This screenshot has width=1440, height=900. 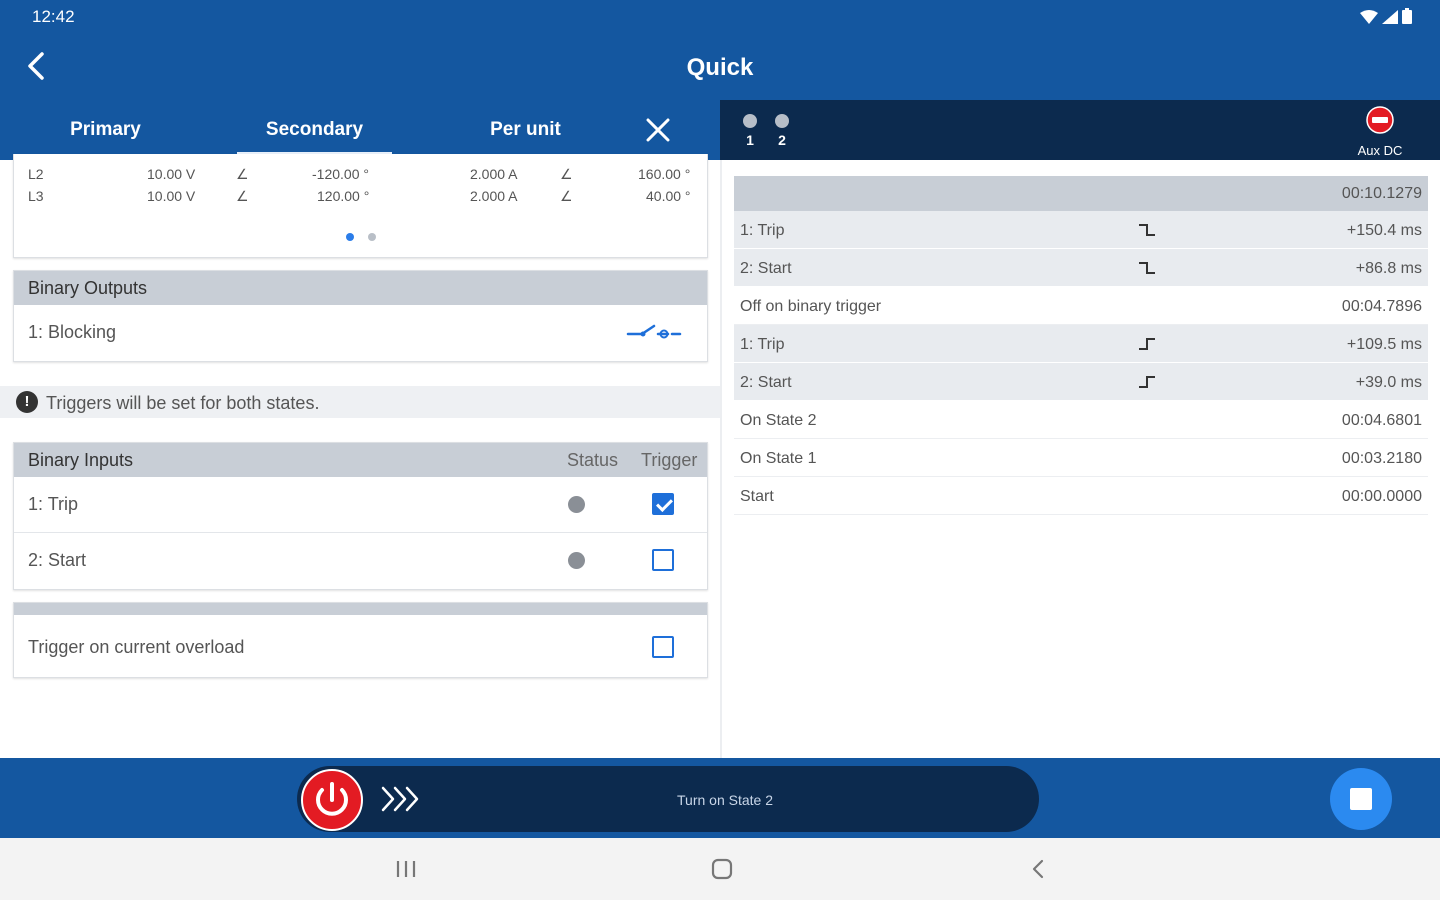 I want to click on nav-back-icon, so click(x=1038, y=869).